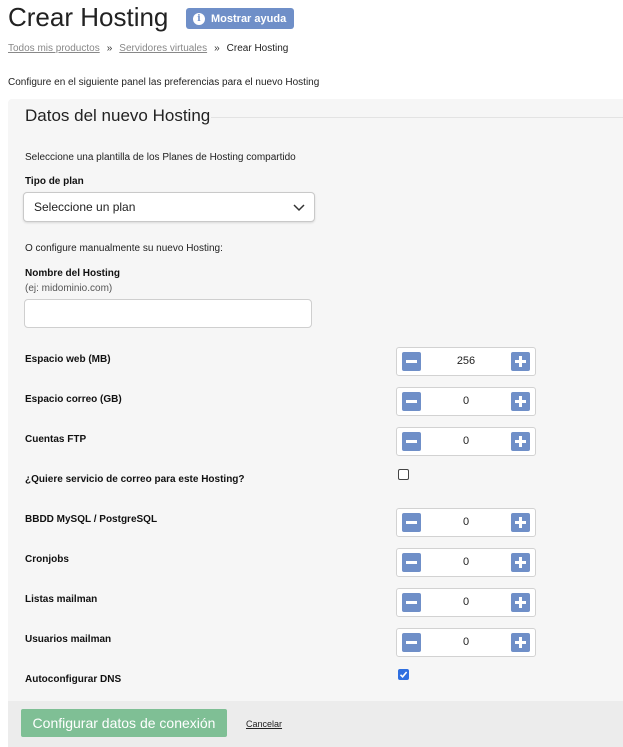 The image size is (623, 747). I want to click on cronjobs-stepper: 0, so click(466, 562).